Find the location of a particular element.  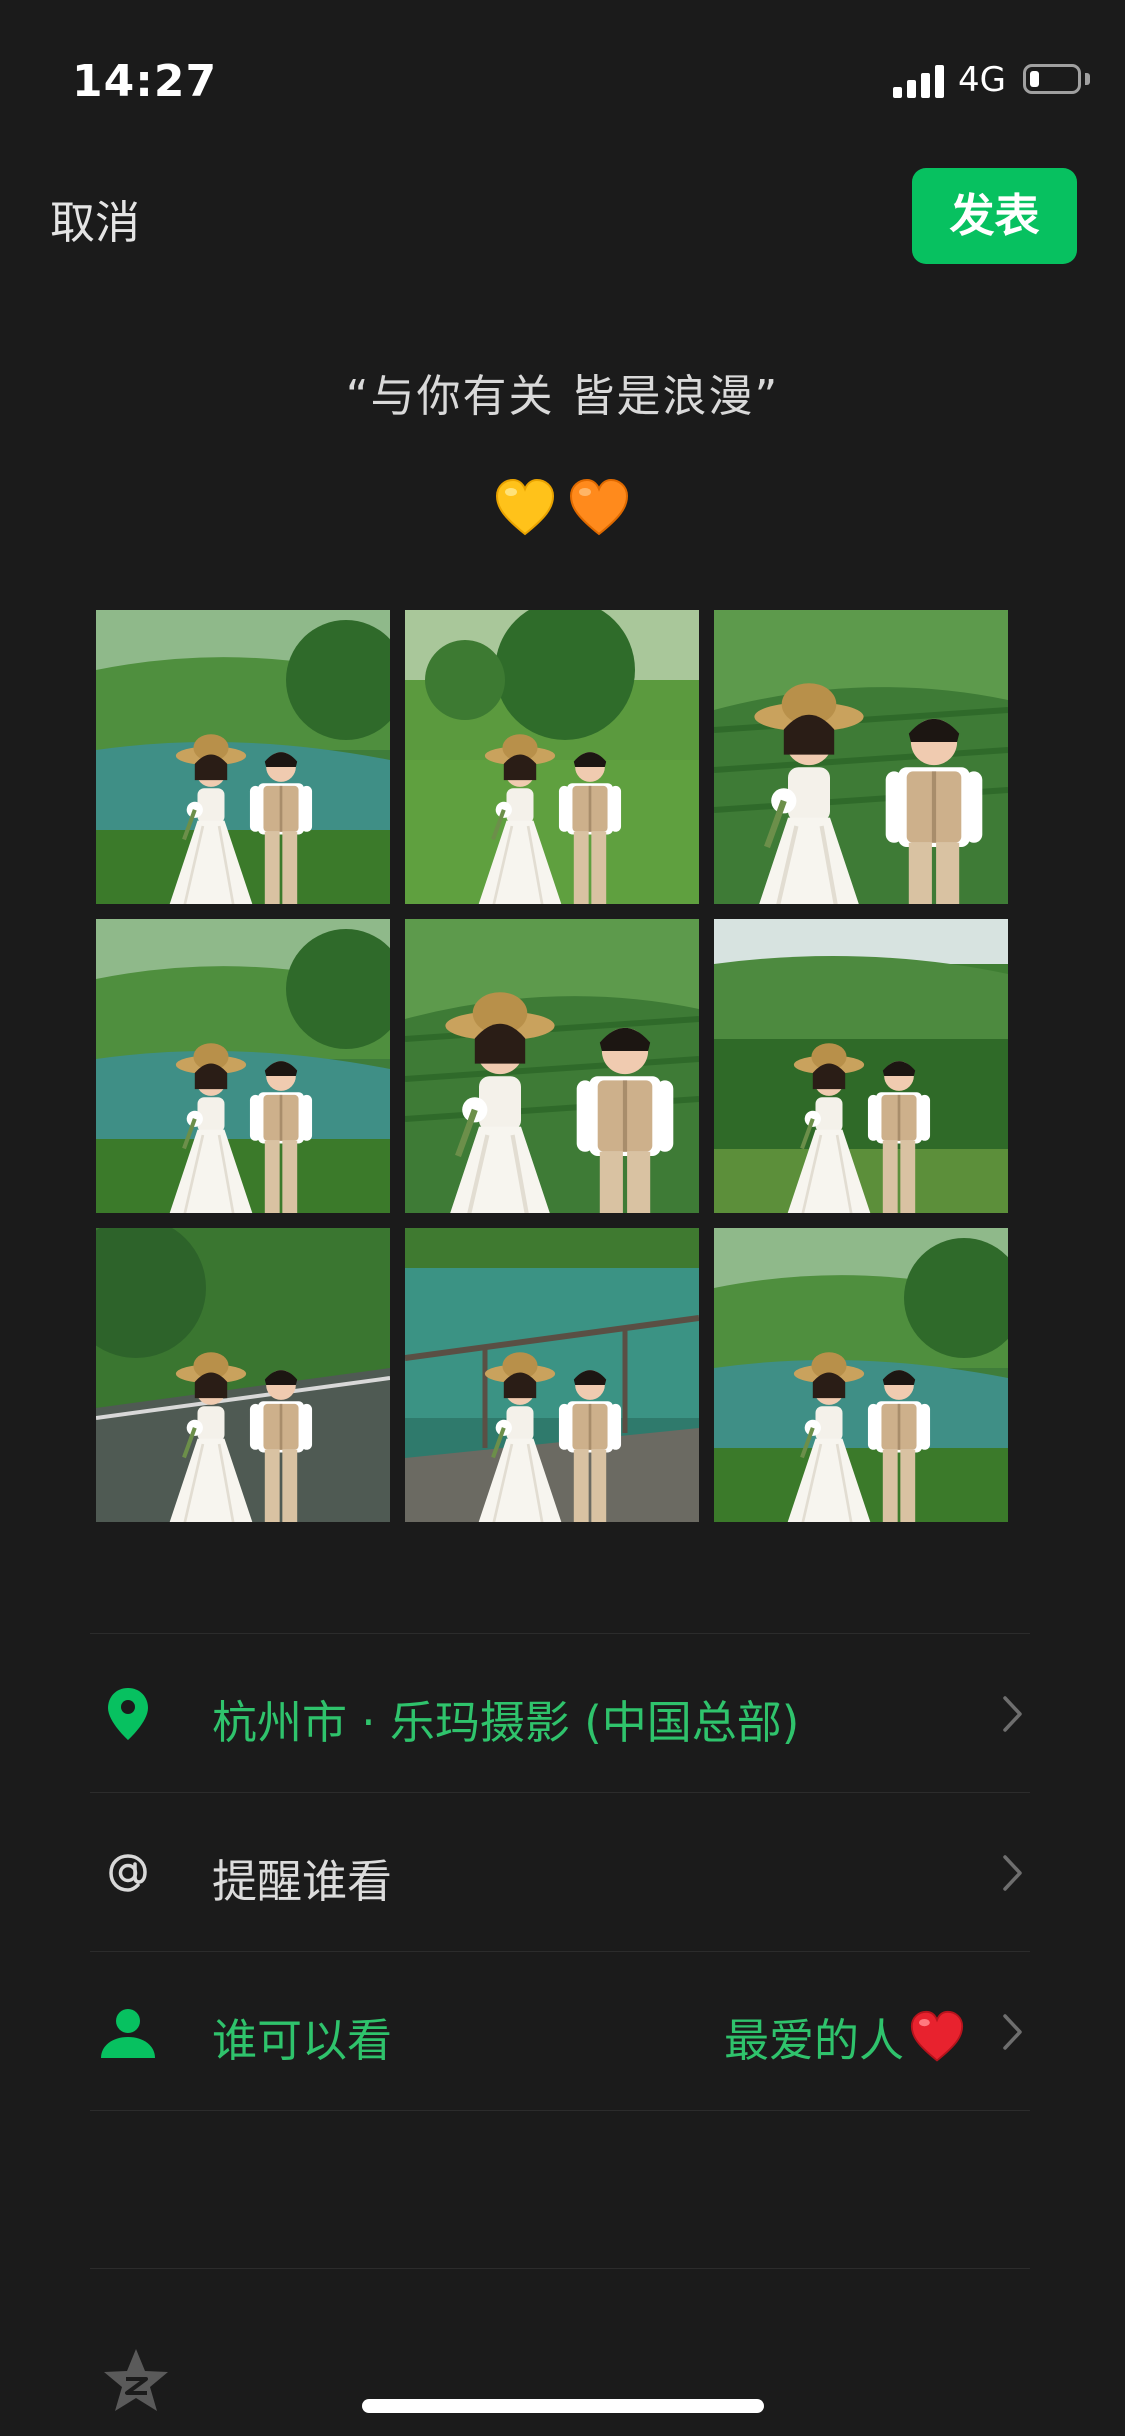

visibility-value-text: 最爱的人 is located at coordinates (813, 2040).